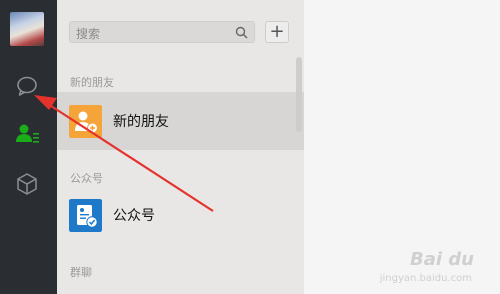  I want to click on cube-icon, so click(27, 184).